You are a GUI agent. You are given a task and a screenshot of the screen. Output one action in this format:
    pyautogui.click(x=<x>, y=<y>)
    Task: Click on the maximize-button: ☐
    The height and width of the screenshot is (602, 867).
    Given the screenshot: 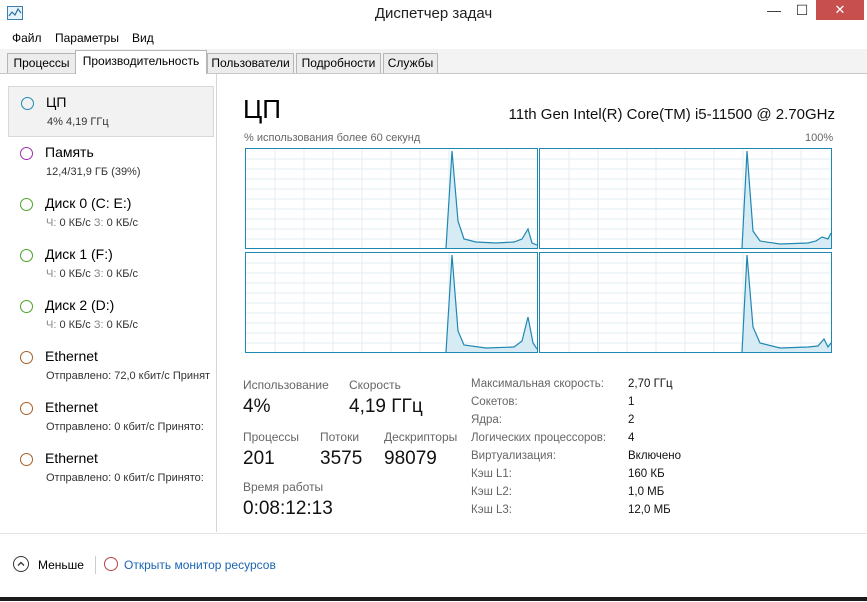 What is the action you would take?
    pyautogui.click(x=802, y=10)
    